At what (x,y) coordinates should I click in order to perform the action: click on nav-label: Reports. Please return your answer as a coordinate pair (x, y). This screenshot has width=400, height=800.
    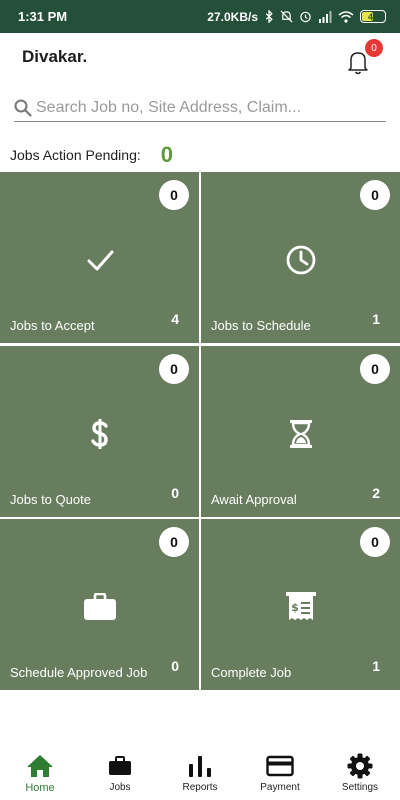
    Looking at the image, I should click on (200, 787).